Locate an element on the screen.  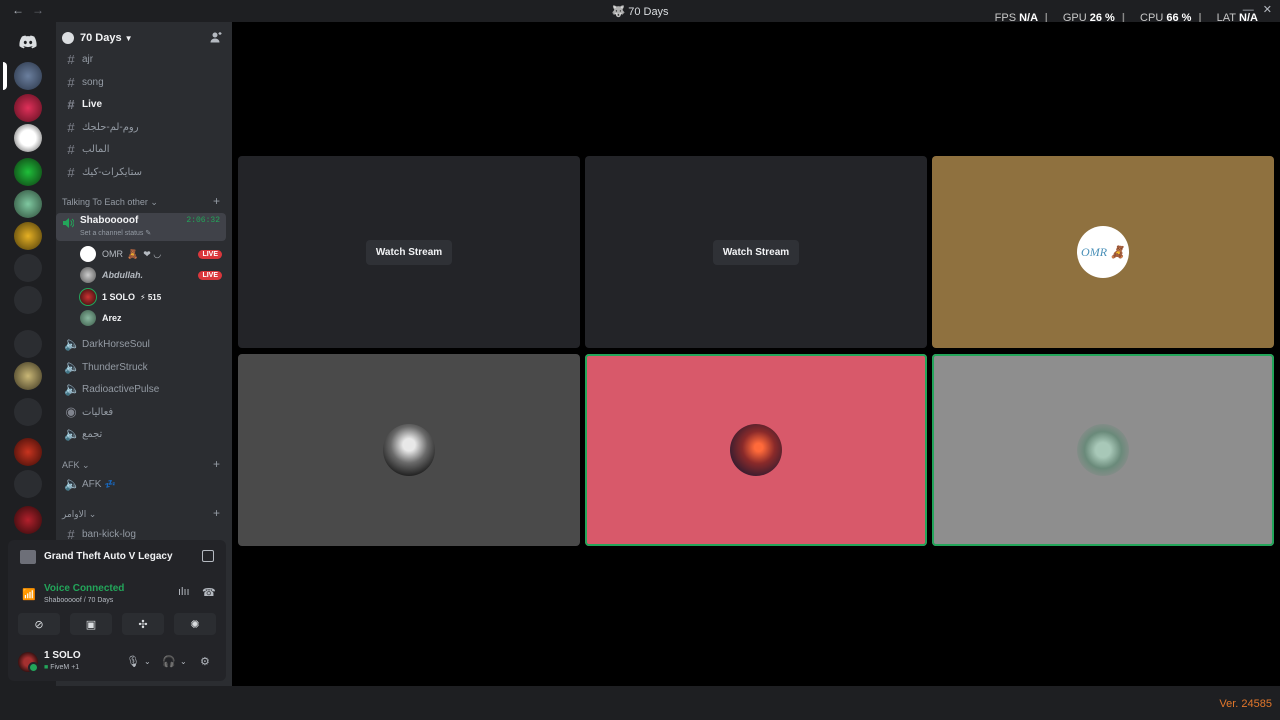
server-folder3-icon is located at coordinates (28, 412).